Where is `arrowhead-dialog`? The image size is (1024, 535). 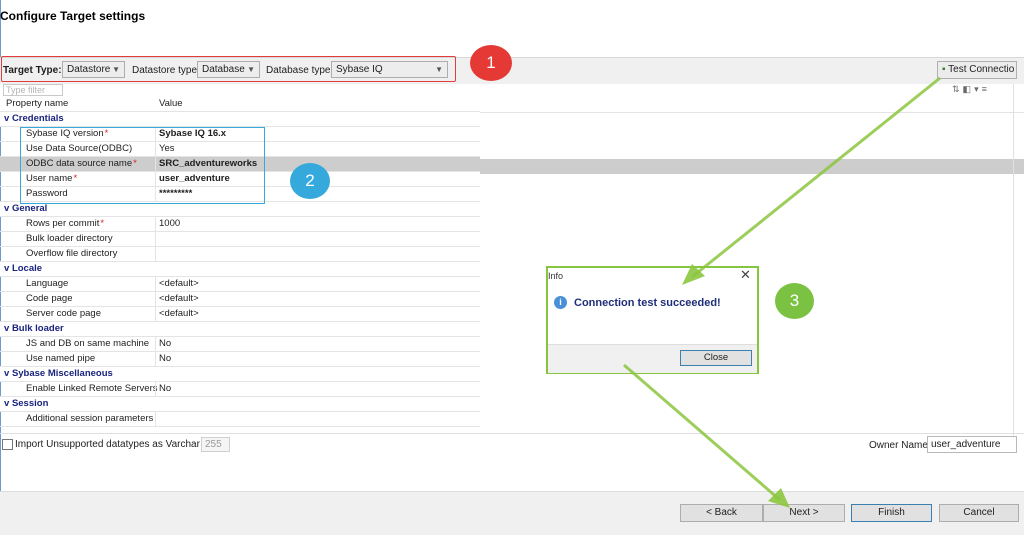 arrowhead-dialog is located at coordinates (693, 274).